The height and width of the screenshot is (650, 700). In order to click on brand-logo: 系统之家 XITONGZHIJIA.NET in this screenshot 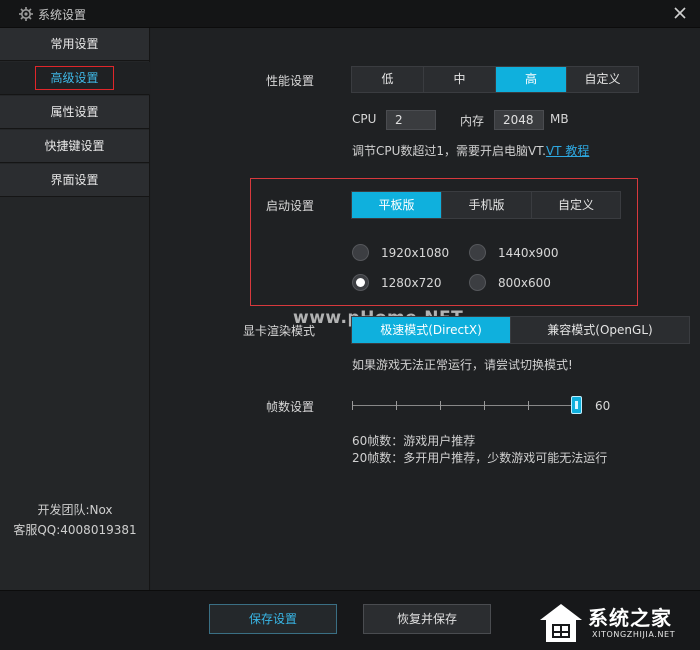, I will do `click(616, 623)`.